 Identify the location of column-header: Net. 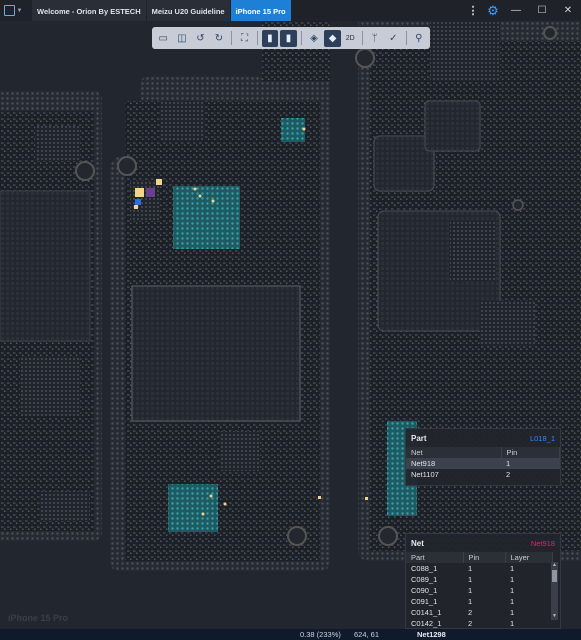
(454, 452).